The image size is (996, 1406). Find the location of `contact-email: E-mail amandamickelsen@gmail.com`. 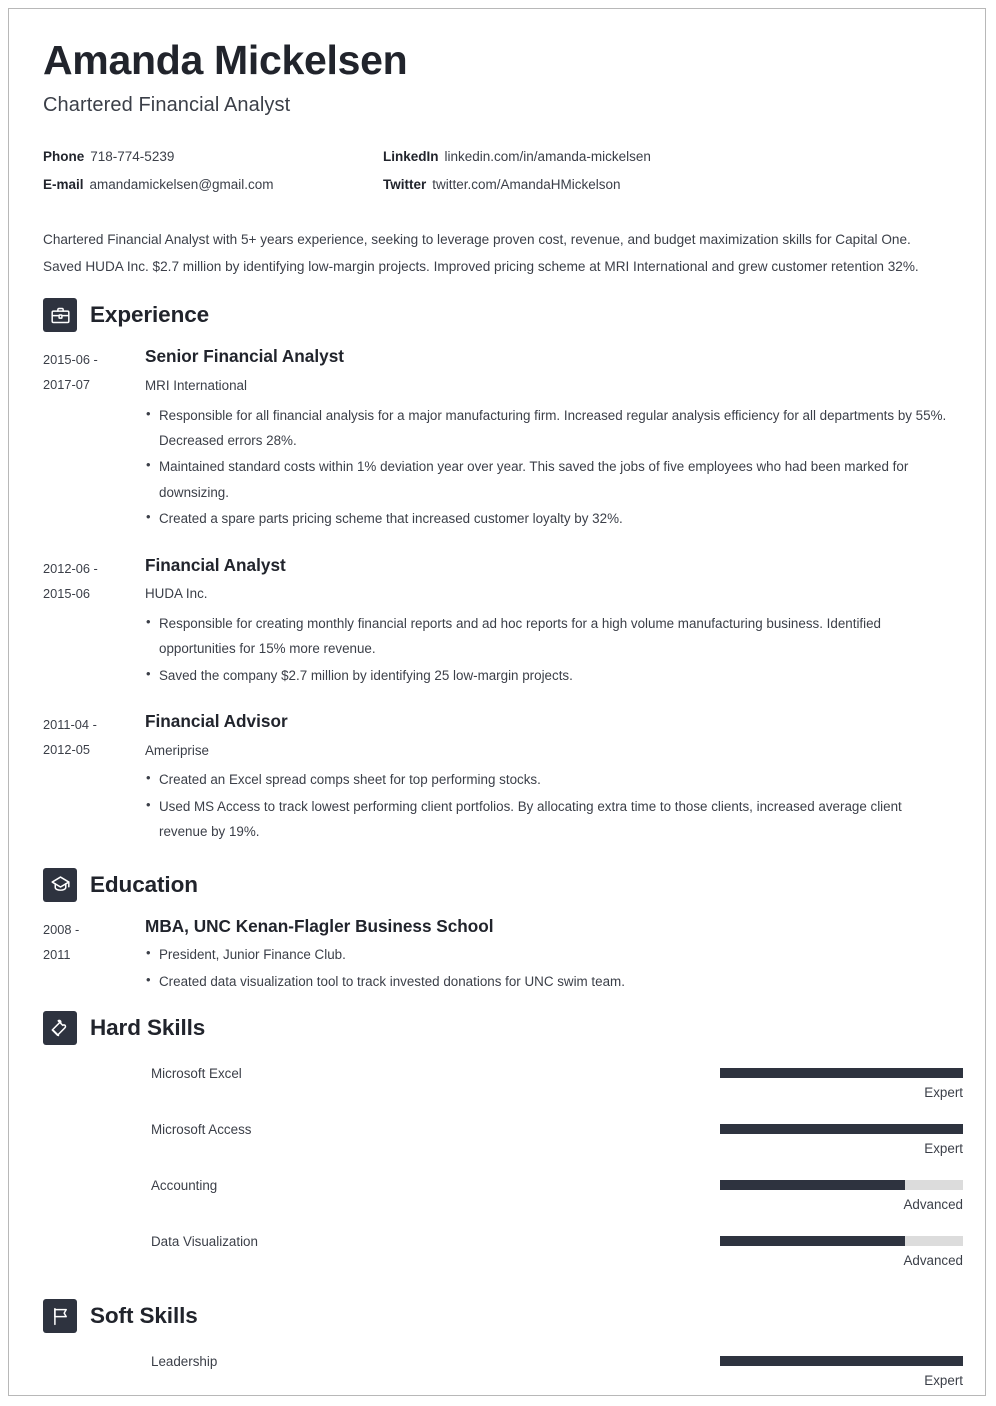

contact-email: E-mail amandamickelsen@gmail.com is located at coordinates (213, 185).